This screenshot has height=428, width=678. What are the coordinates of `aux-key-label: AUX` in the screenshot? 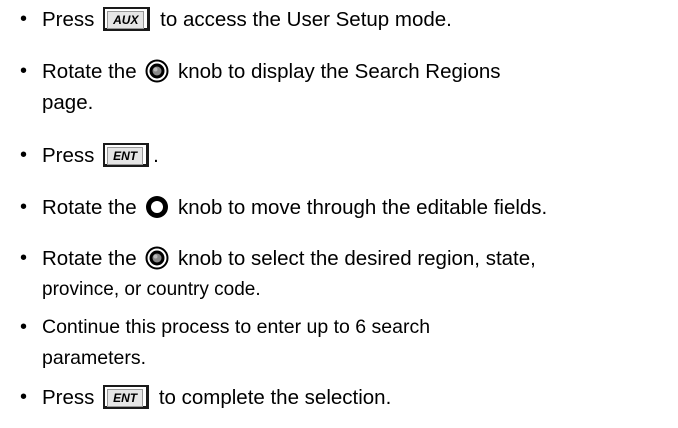 It's located at (126, 19).